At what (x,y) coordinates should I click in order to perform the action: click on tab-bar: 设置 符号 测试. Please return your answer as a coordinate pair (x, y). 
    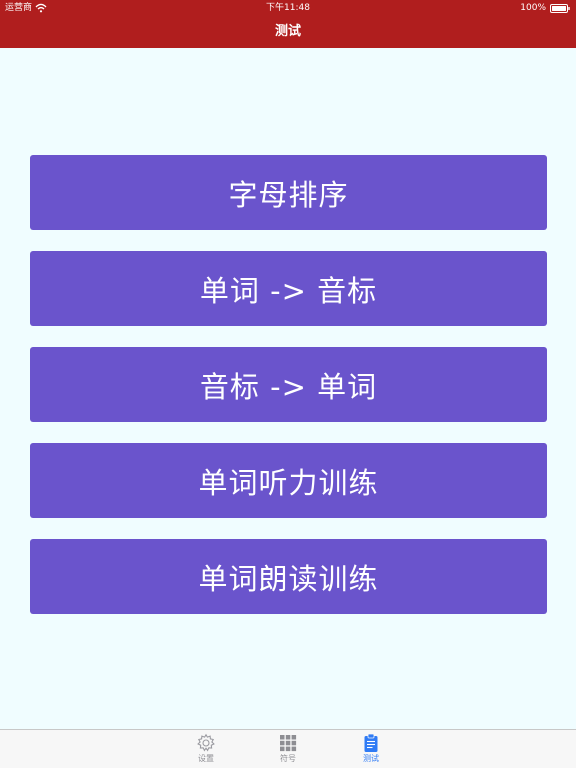
    Looking at the image, I should click on (288, 748).